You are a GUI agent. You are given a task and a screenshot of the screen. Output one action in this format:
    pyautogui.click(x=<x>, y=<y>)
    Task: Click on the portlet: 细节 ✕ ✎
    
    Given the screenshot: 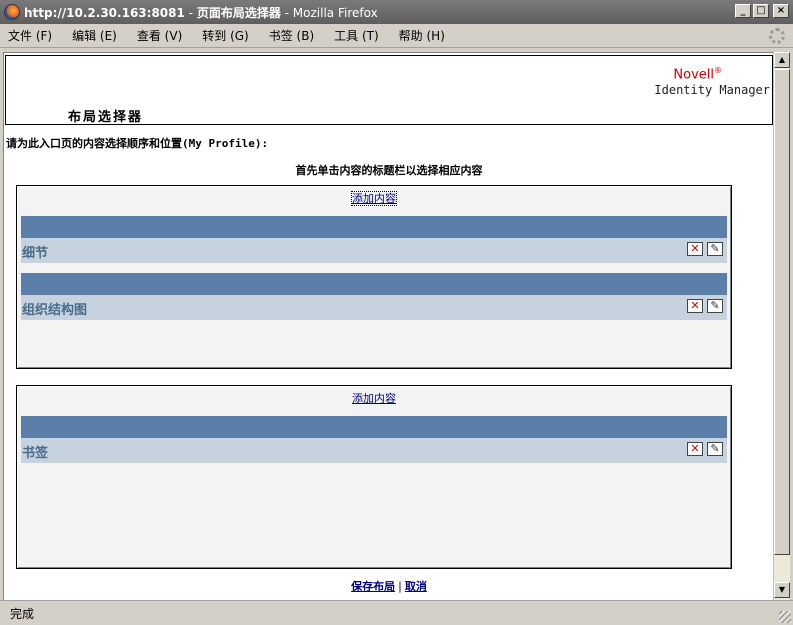 What is the action you would take?
    pyautogui.click(x=374, y=239)
    